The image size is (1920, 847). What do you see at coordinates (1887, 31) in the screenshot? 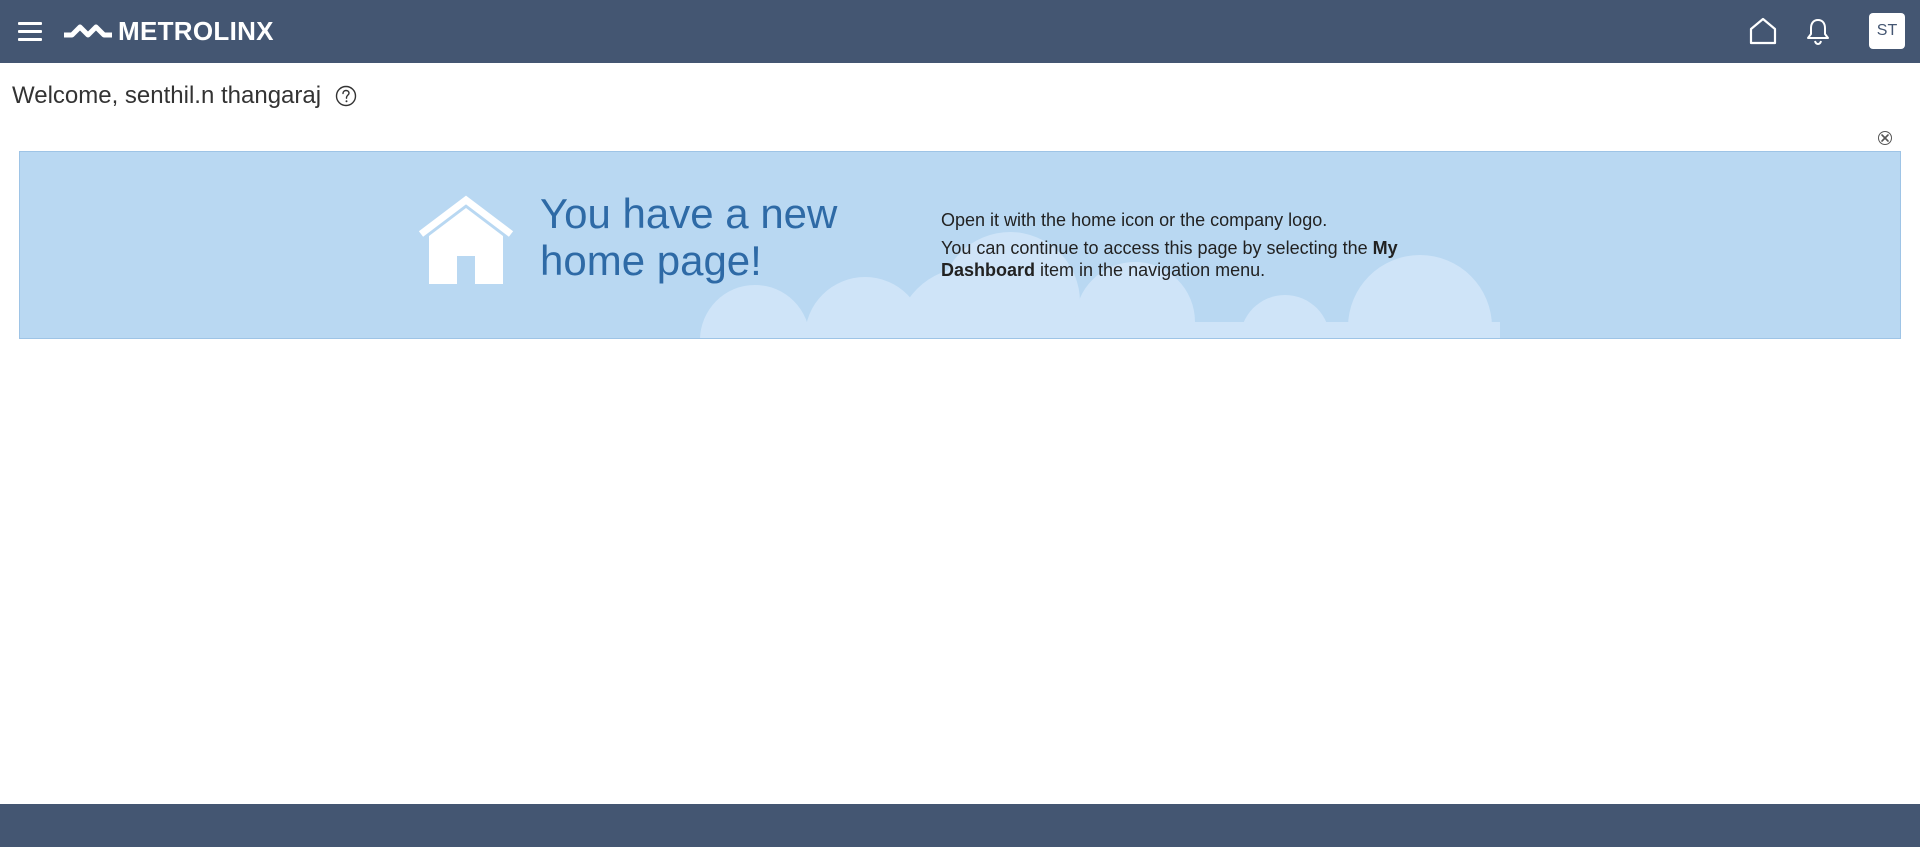
I see `user-avatar: ST` at bounding box center [1887, 31].